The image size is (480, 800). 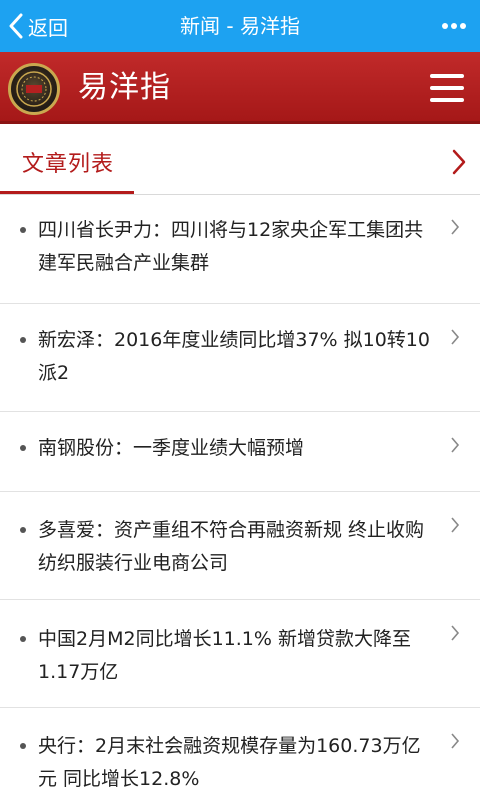 What do you see at coordinates (224, 655) in the screenshot?
I see `article-title: 中国2月M2同比增长11.1% 新增贷款大降至1.17万亿` at bounding box center [224, 655].